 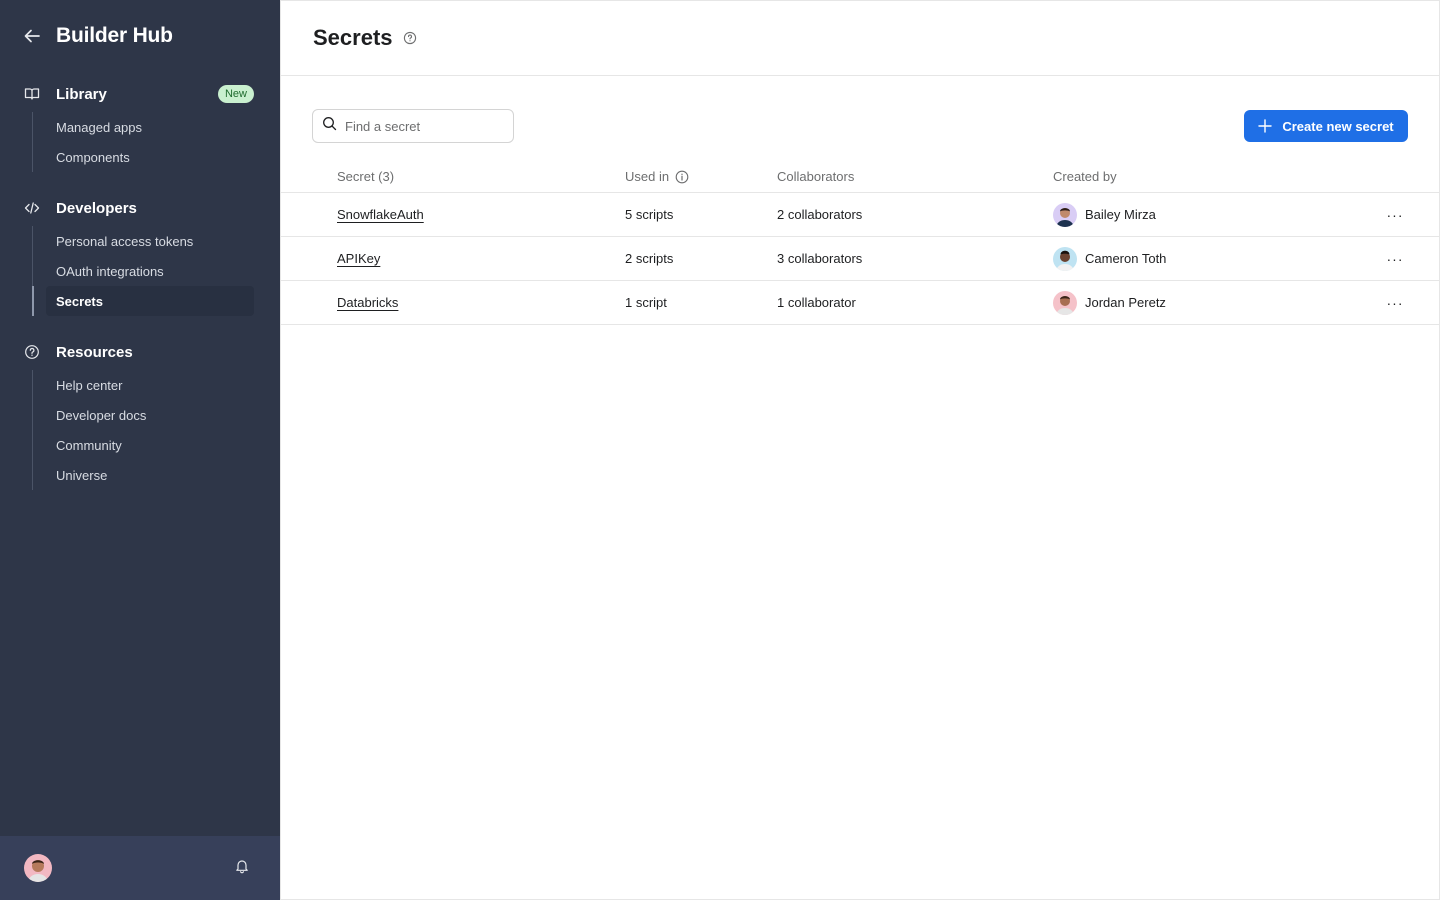 What do you see at coordinates (860, 126) in the screenshot?
I see `toolbar: Create new secret` at bounding box center [860, 126].